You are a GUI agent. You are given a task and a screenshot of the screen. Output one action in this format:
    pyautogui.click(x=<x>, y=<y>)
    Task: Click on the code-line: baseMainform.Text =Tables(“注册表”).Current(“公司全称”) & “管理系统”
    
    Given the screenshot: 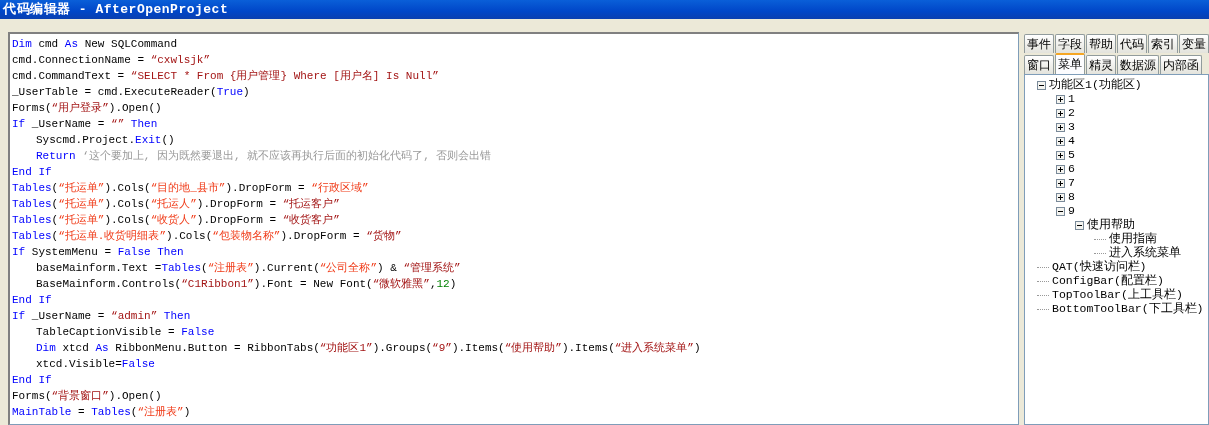 What is the action you would take?
    pyautogui.click(x=248, y=268)
    